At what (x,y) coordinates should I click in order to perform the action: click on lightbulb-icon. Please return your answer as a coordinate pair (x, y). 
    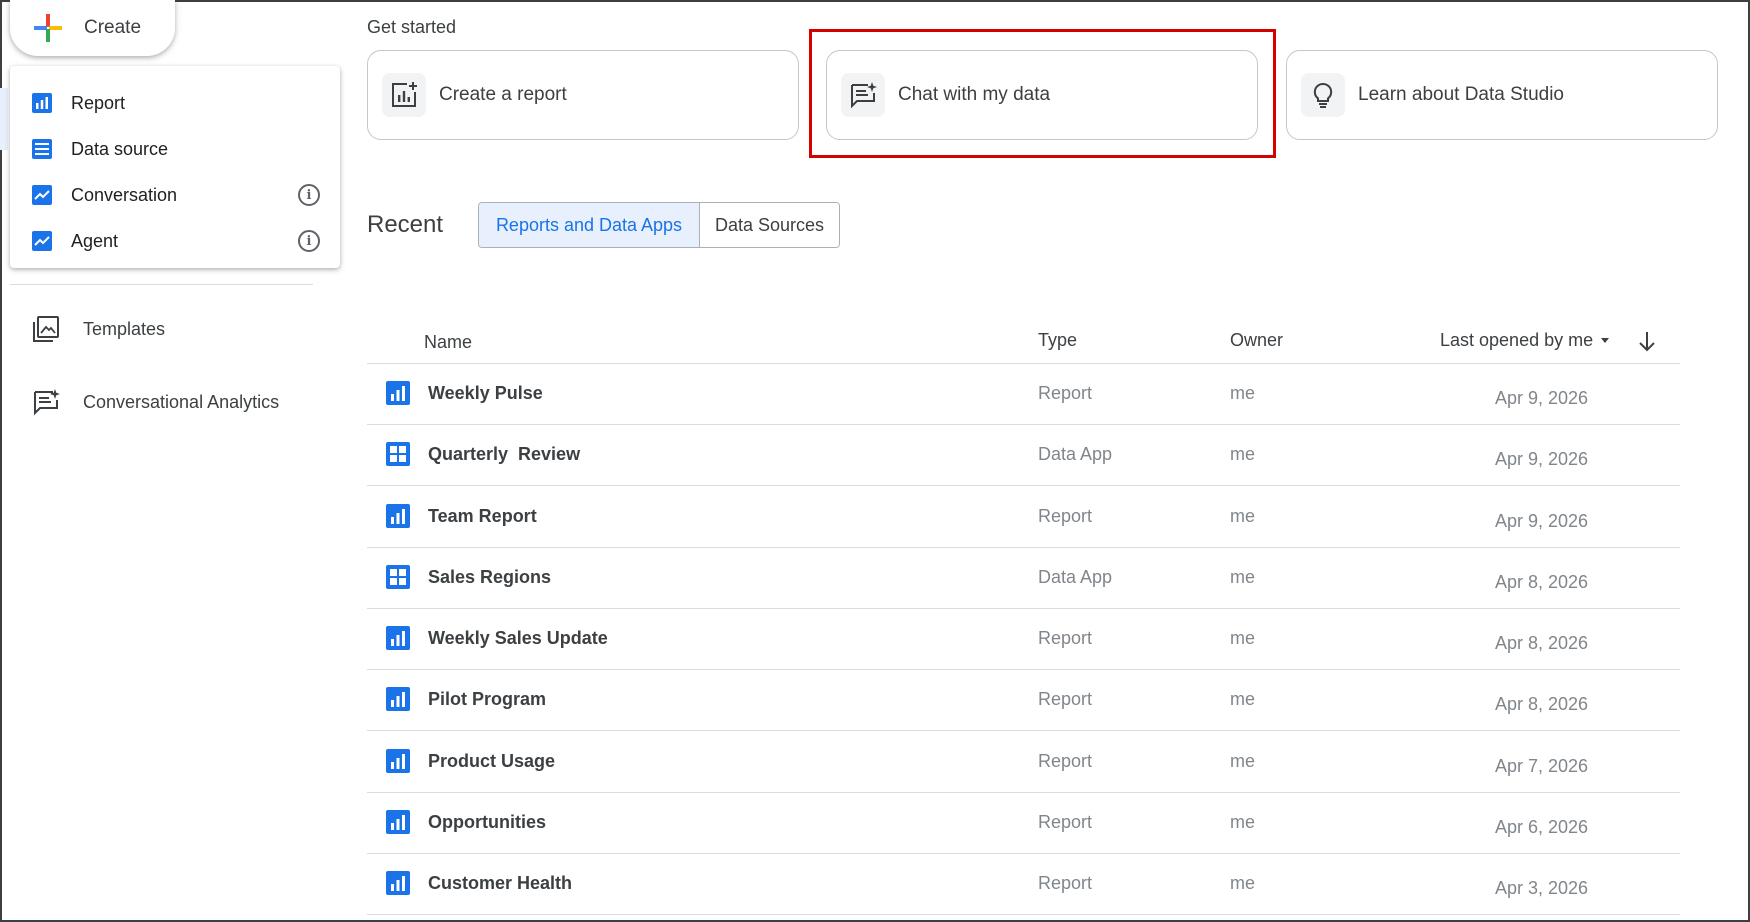
    Looking at the image, I should click on (1323, 95).